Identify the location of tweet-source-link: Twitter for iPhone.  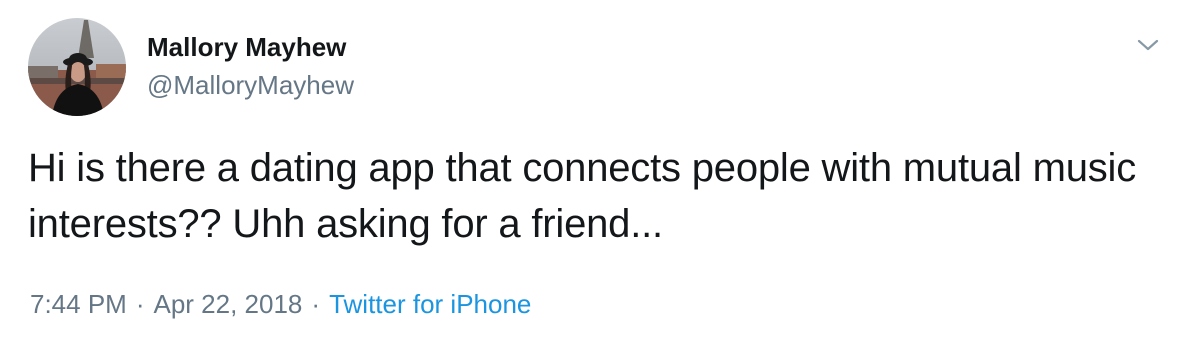
(430, 304).